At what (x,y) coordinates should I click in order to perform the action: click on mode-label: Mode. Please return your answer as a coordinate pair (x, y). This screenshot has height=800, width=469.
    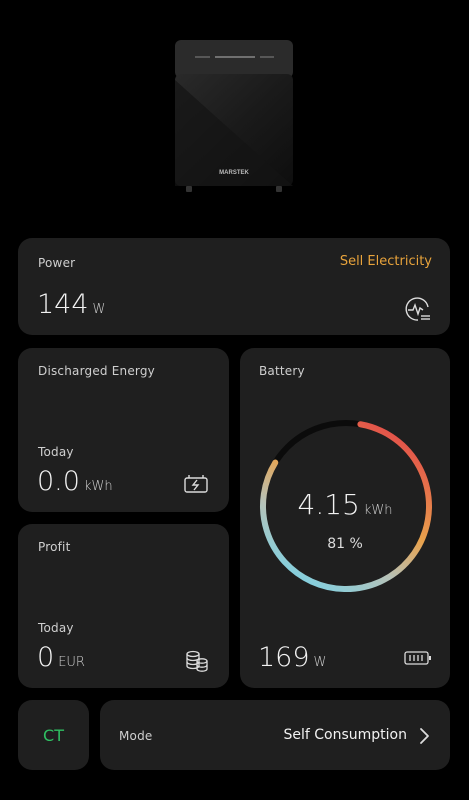
    Looking at the image, I should click on (136, 736).